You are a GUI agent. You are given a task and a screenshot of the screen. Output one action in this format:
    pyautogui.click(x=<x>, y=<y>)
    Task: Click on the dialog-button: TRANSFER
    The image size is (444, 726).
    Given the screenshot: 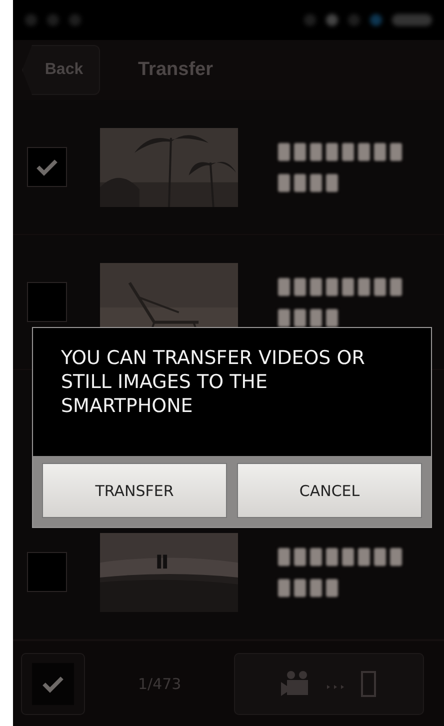 What is the action you would take?
    pyautogui.click(x=134, y=490)
    